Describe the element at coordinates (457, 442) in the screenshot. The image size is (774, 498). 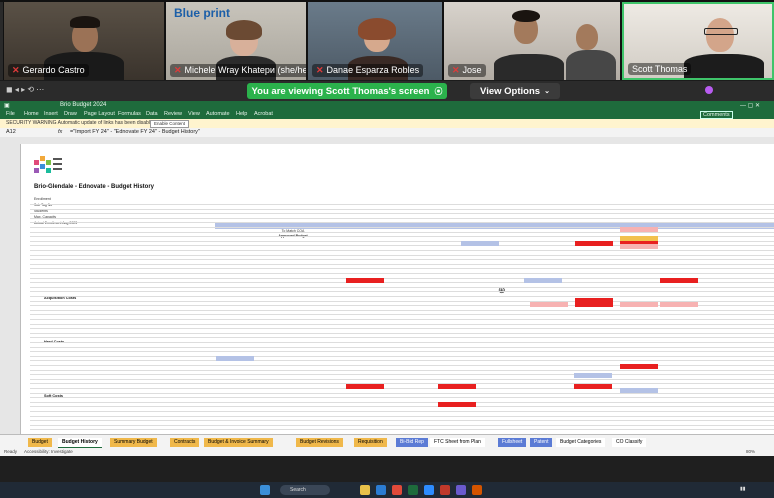
I see `tab-ftc-sheet: FTC Sheet from Plan` at that location.